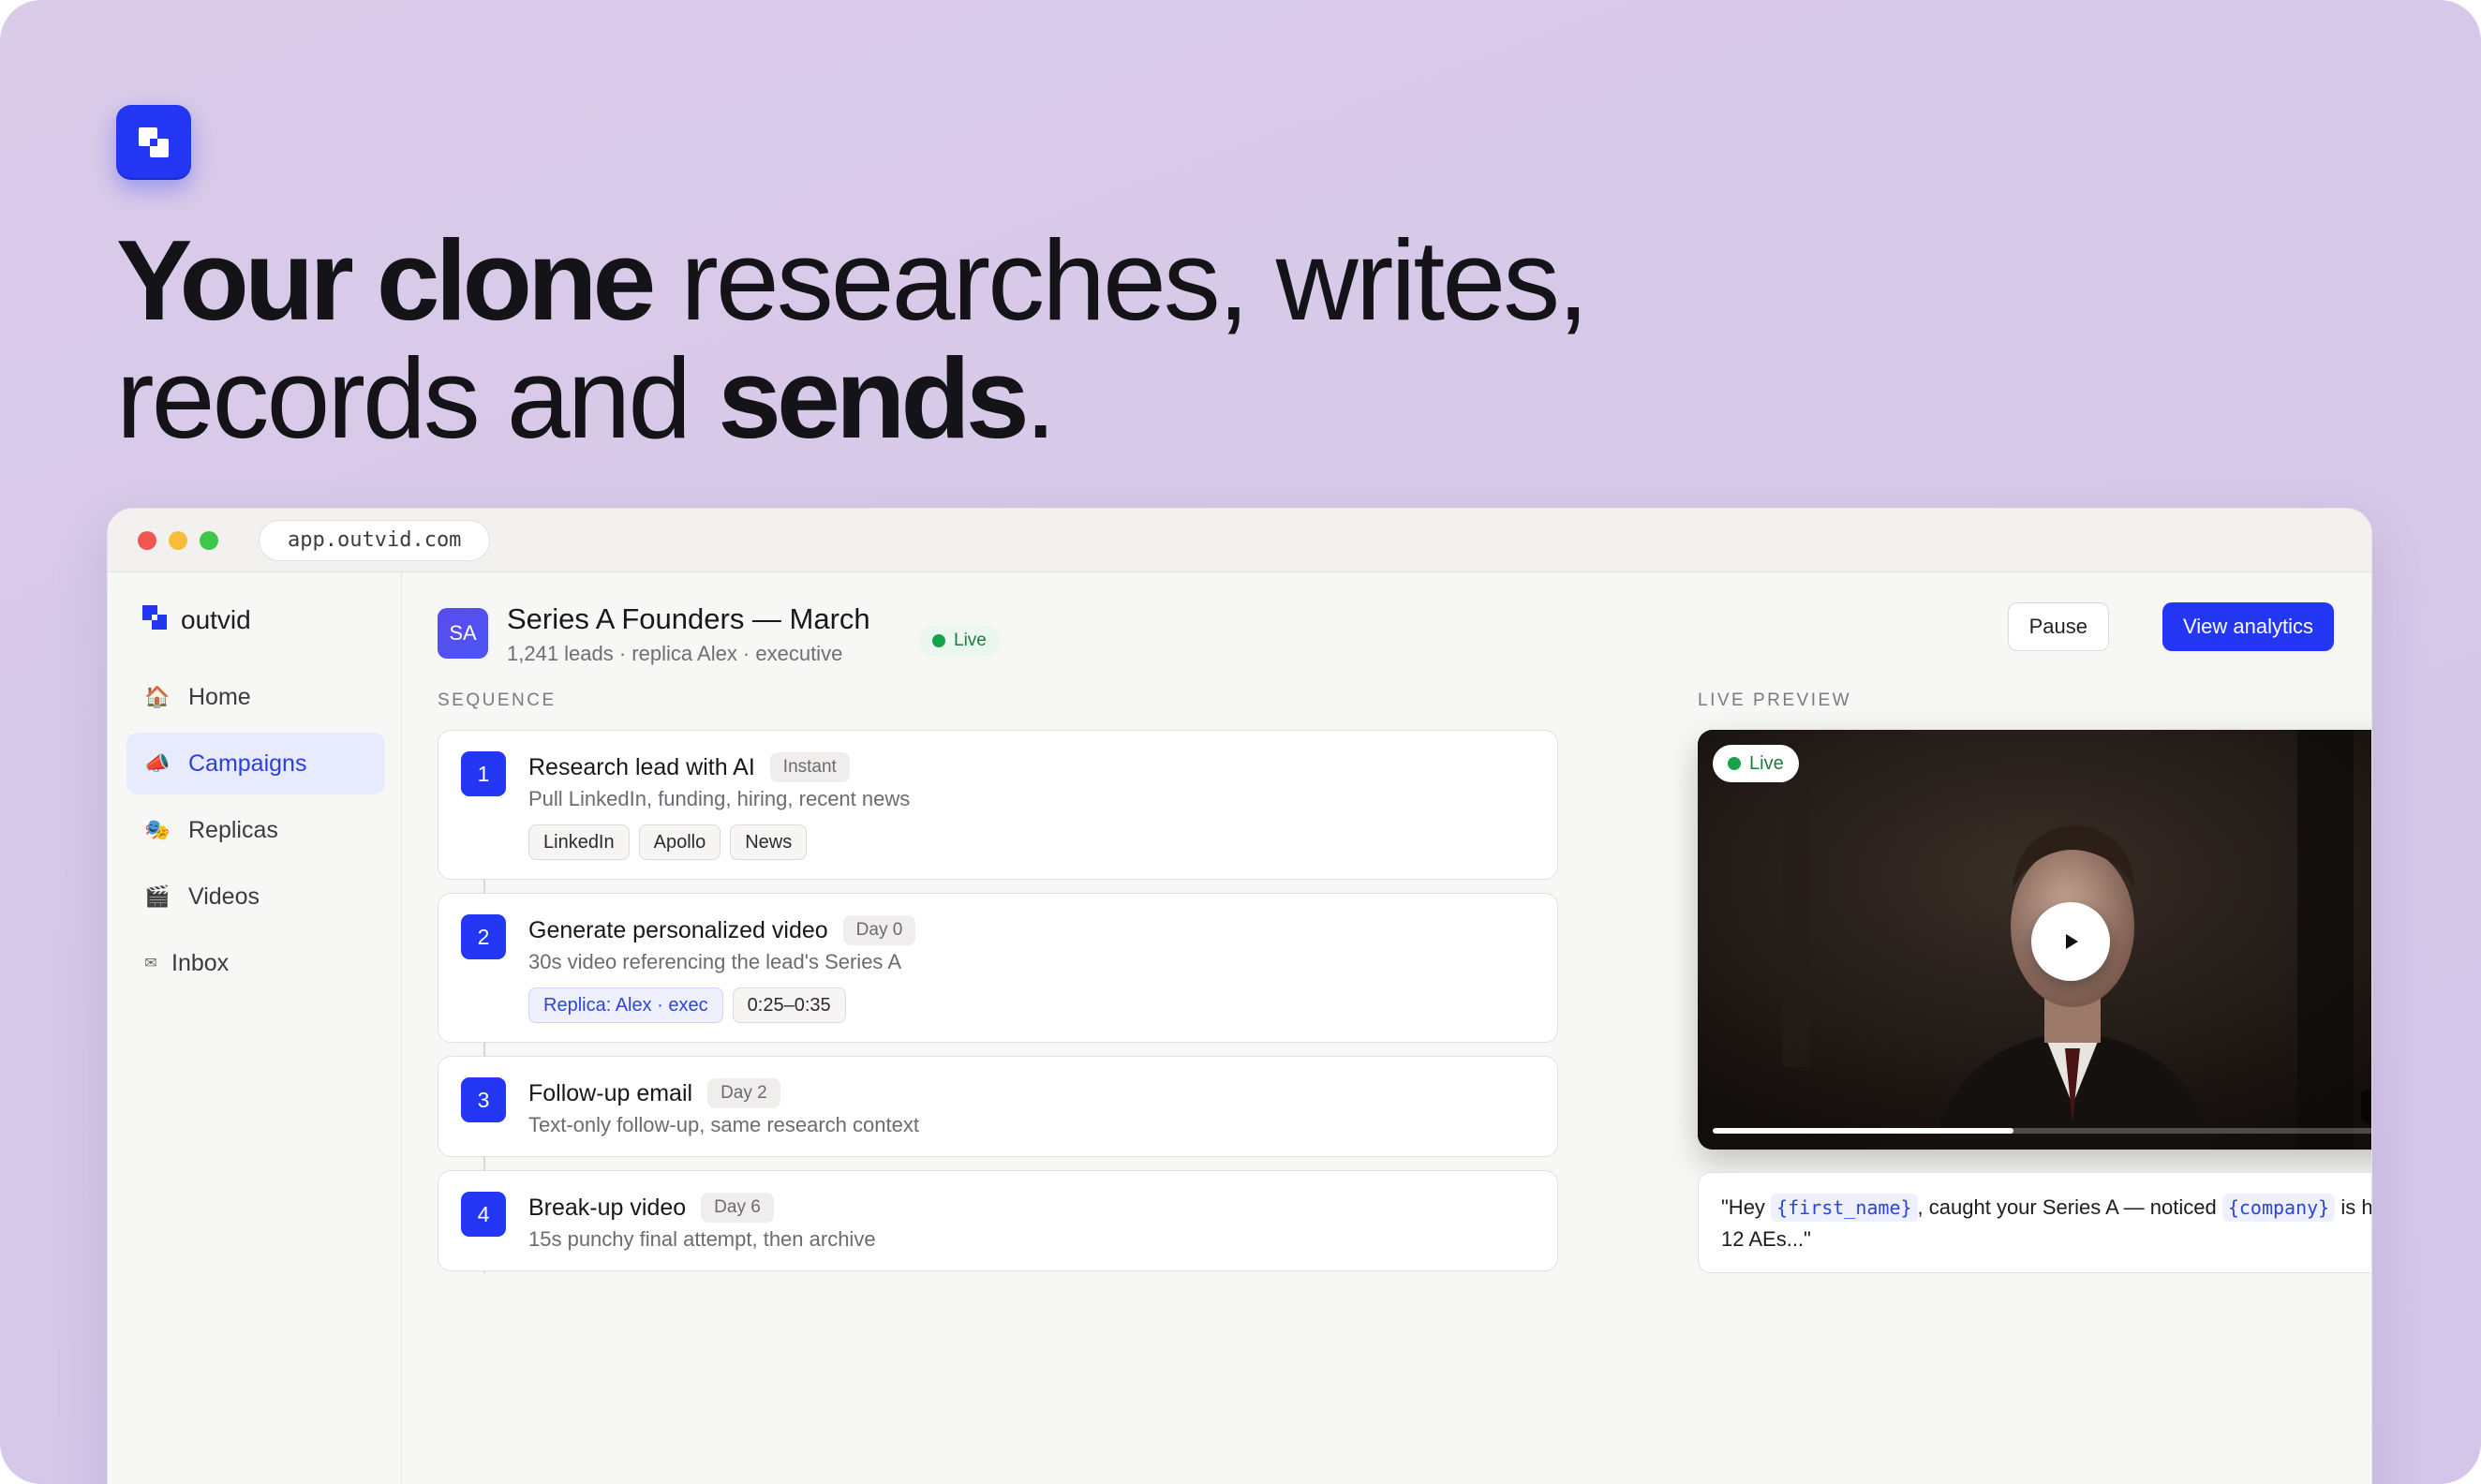 The image size is (2481, 1484). I want to click on sidebar-item-label: Campaigns, so click(247, 763).